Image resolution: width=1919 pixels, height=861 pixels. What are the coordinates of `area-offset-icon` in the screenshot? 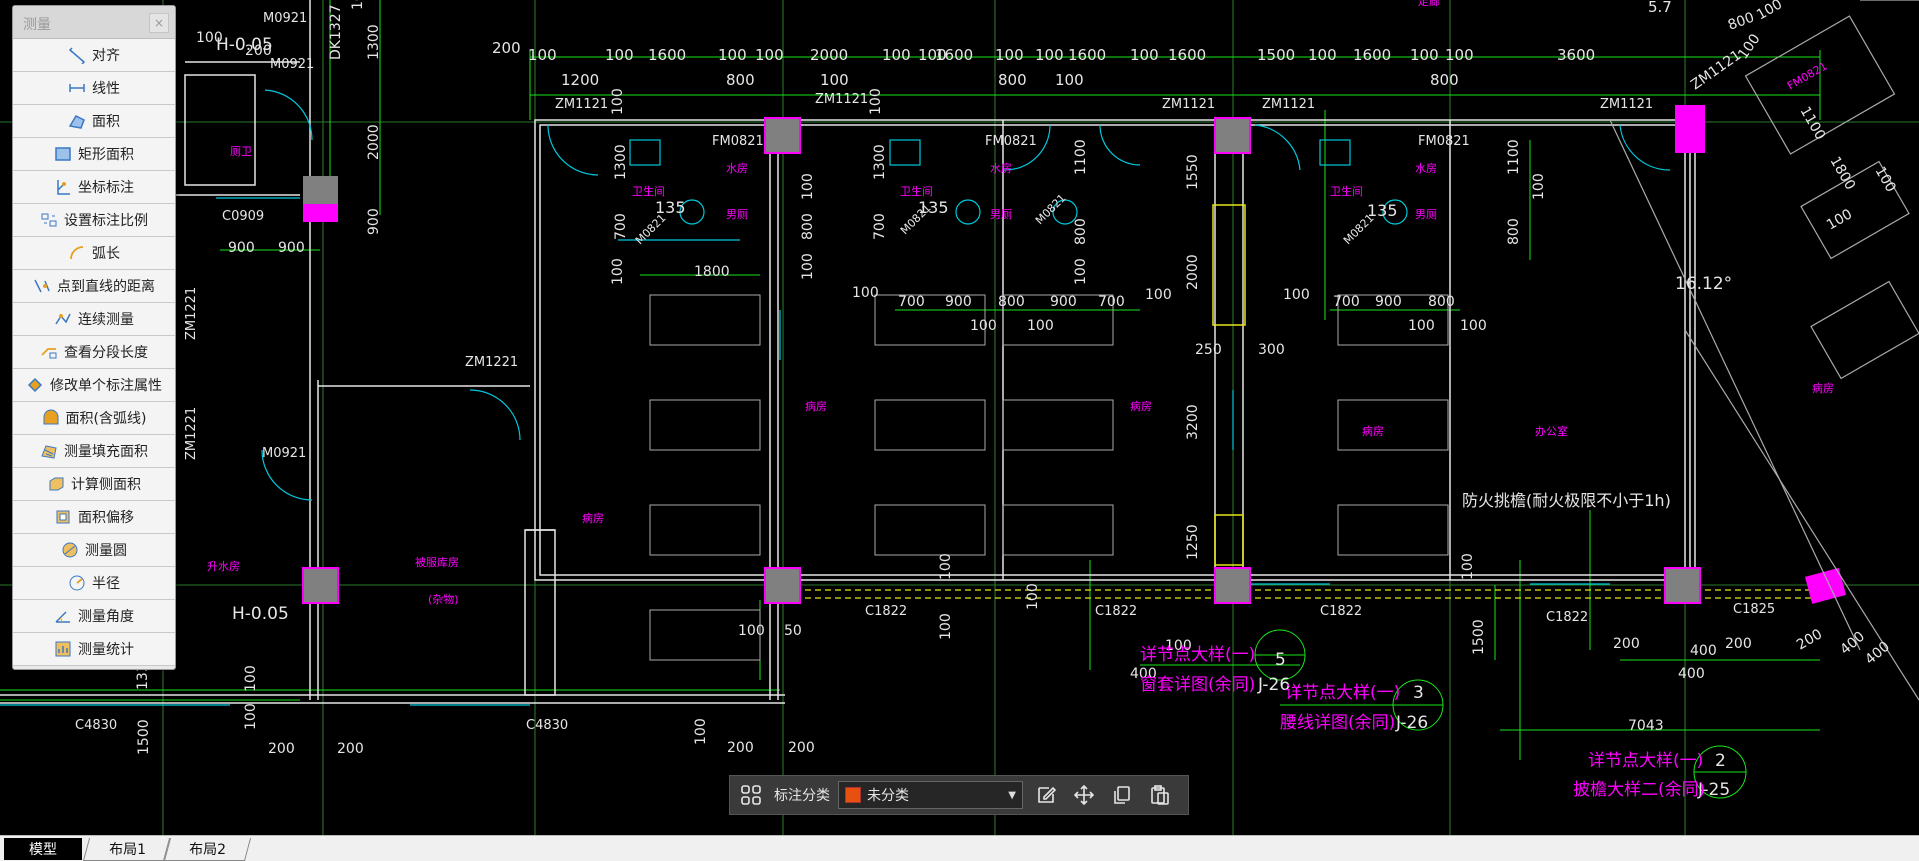 It's located at (63, 517).